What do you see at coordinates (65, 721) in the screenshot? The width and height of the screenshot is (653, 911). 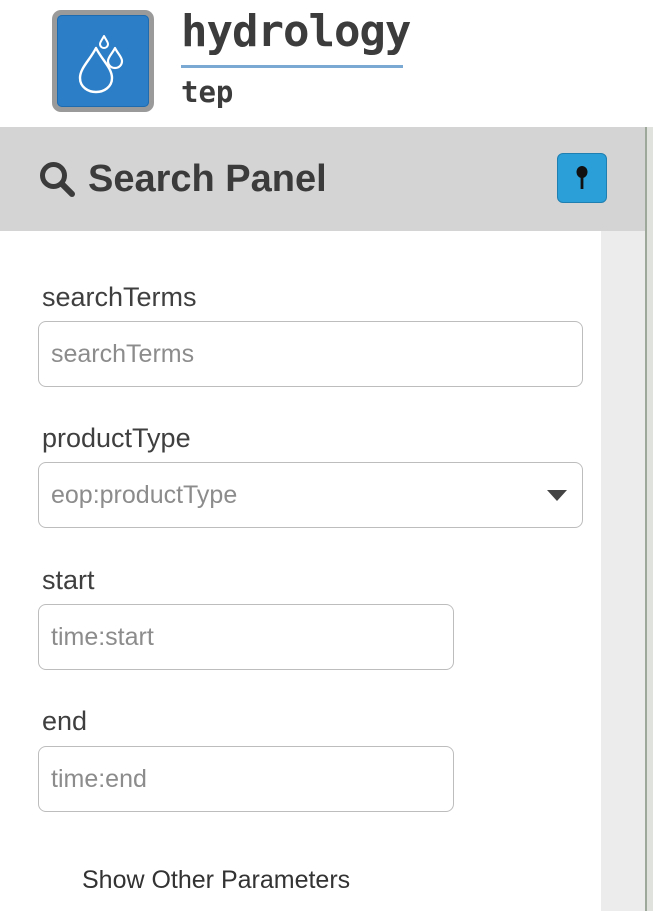 I see `end-label: end` at bounding box center [65, 721].